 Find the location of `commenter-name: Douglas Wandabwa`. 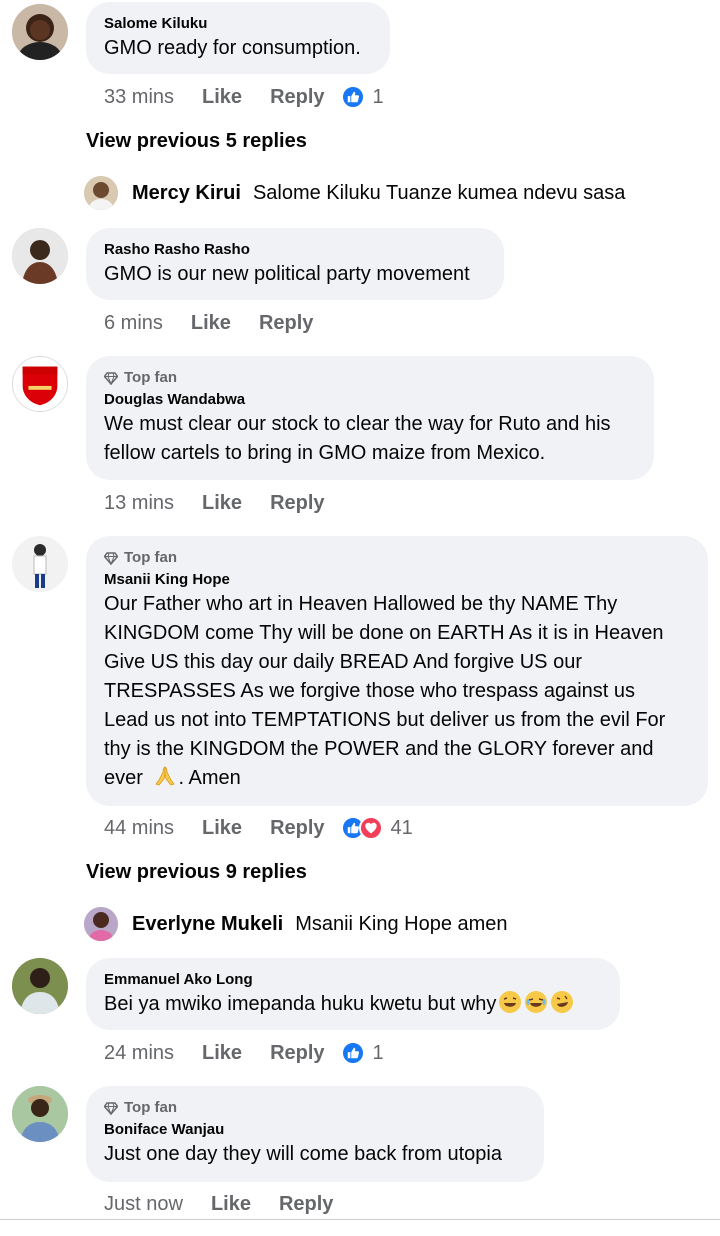

commenter-name: Douglas Wandabwa is located at coordinates (370, 400).